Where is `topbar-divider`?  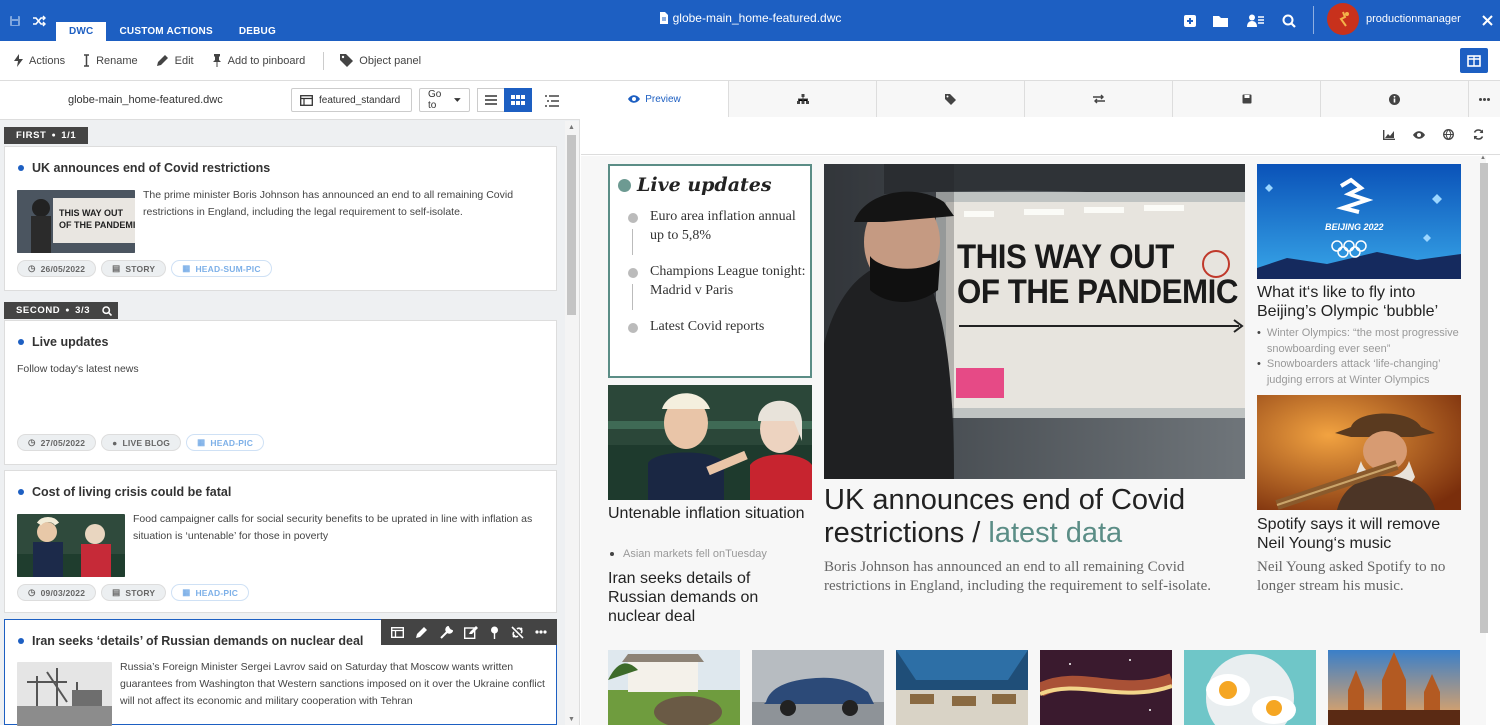 topbar-divider is located at coordinates (1313, 20).